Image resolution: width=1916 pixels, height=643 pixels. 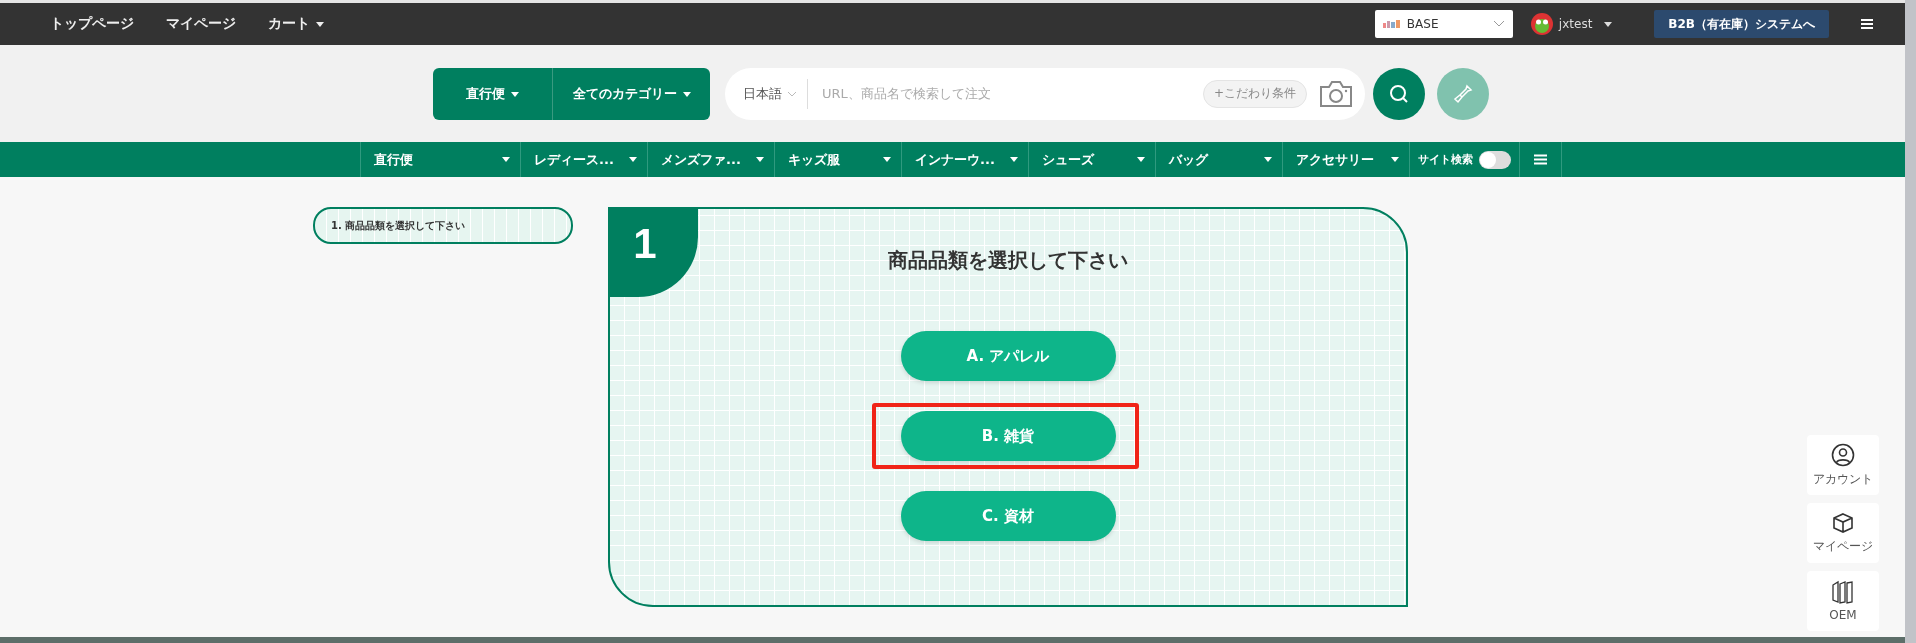 What do you see at coordinates (1867, 24) in the screenshot?
I see `menu-icon` at bounding box center [1867, 24].